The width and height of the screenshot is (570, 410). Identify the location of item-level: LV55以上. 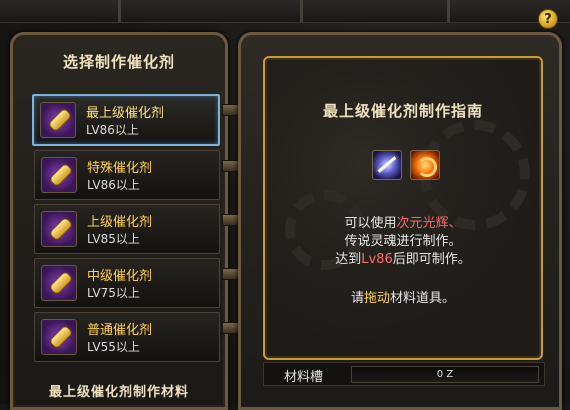
(113, 347).